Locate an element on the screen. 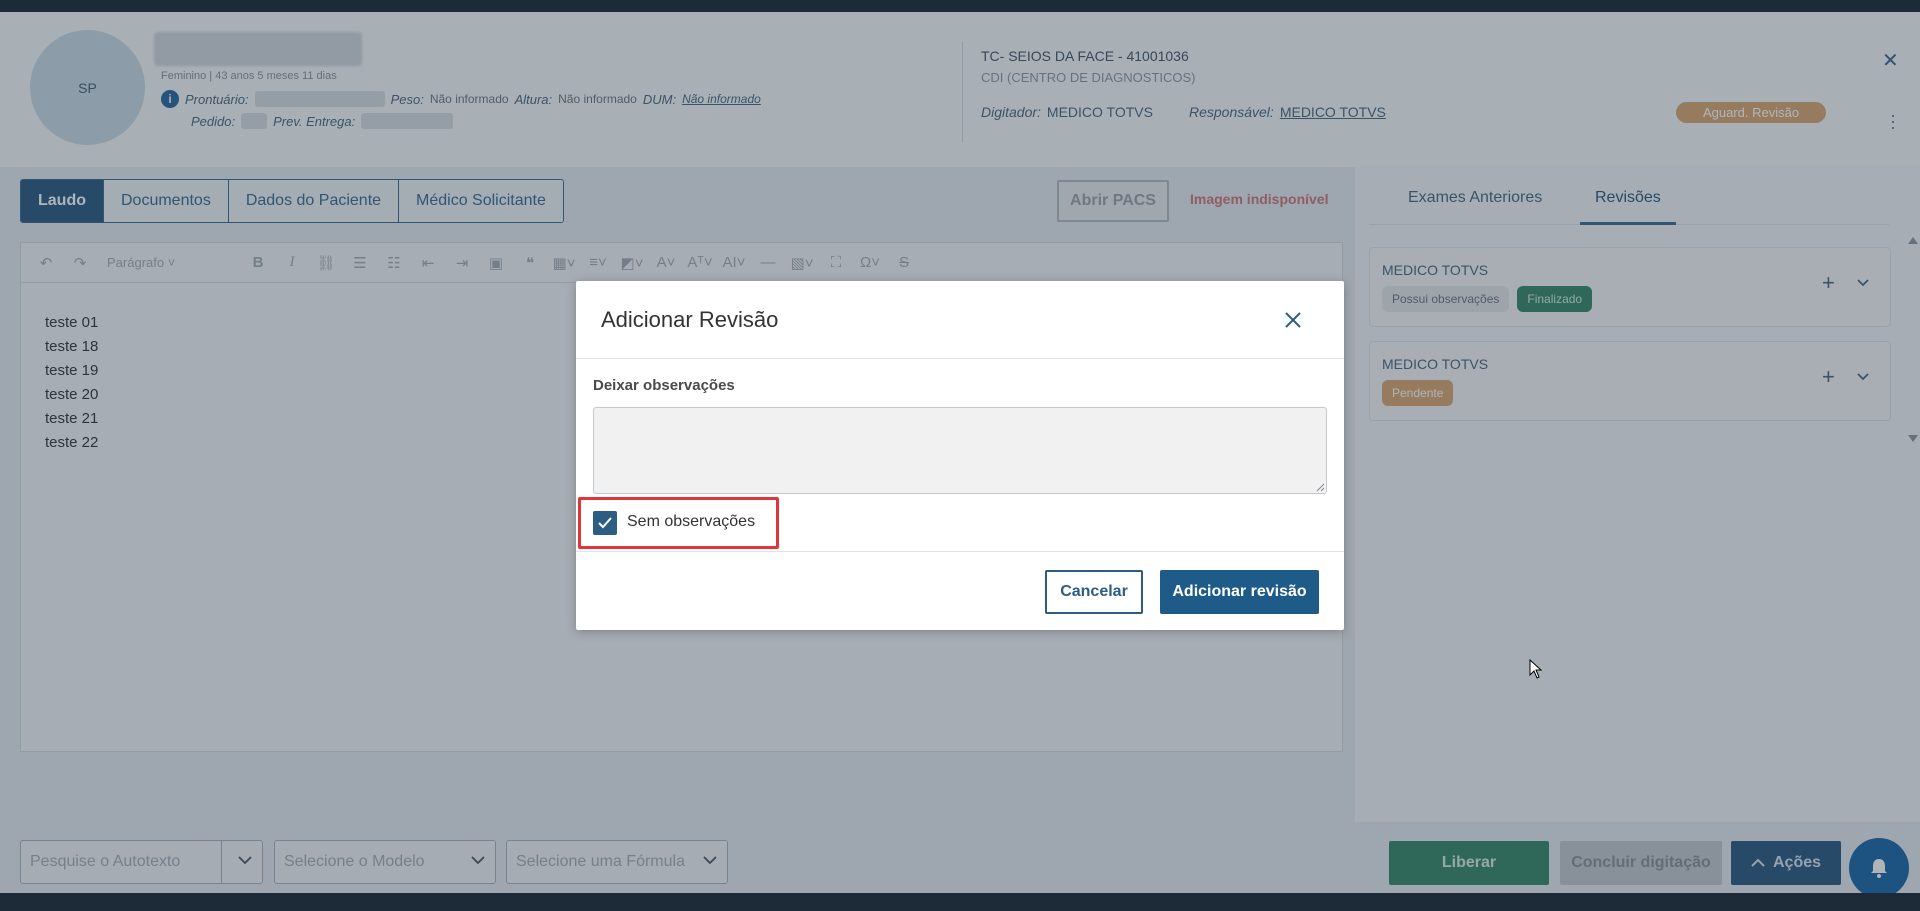  sem-observacoes-checkbox is located at coordinates (605, 523).